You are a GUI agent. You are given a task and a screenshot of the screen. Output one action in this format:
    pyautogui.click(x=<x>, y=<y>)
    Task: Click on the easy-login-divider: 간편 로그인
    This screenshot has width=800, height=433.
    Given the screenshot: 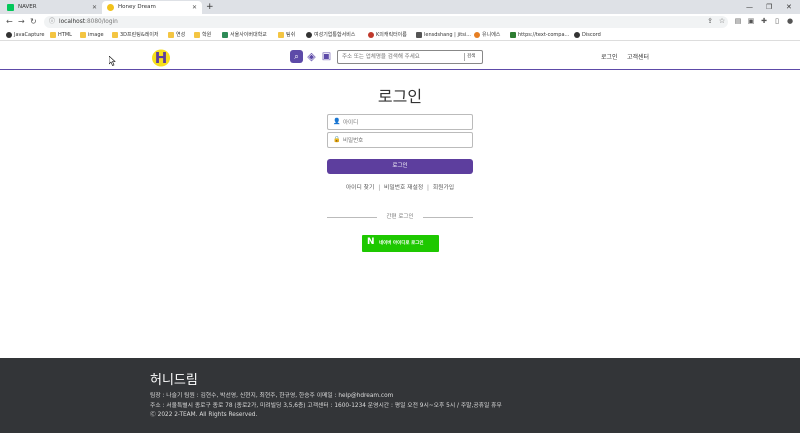 What is the action you would take?
    pyautogui.click(x=400, y=217)
    